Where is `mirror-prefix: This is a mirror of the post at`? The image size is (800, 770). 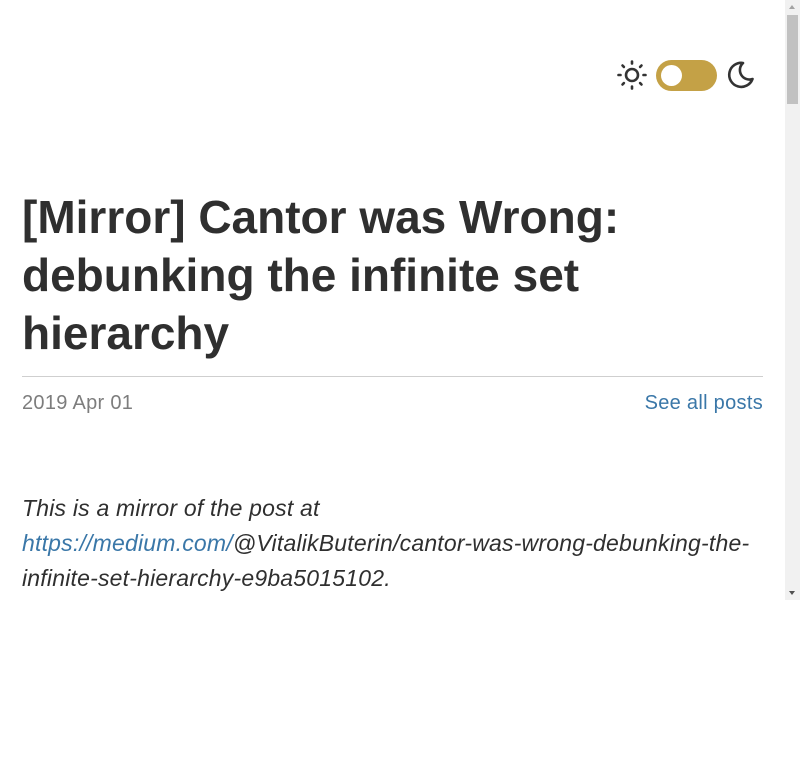 mirror-prefix: This is a mirror of the post at is located at coordinates (171, 508).